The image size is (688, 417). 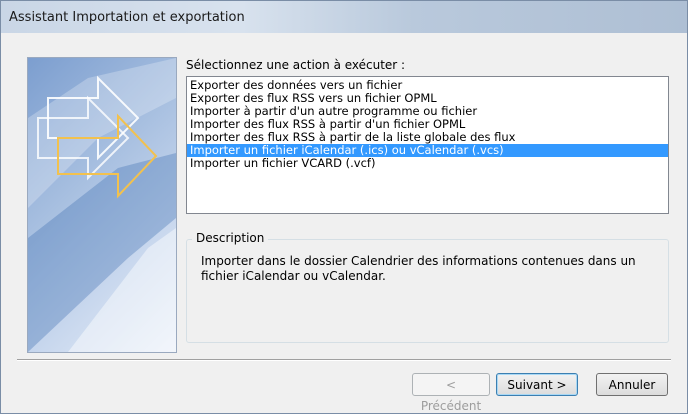 What do you see at coordinates (427, 163) in the screenshot?
I see `list-item: Importer un fichier VCARD (.vcf)` at bounding box center [427, 163].